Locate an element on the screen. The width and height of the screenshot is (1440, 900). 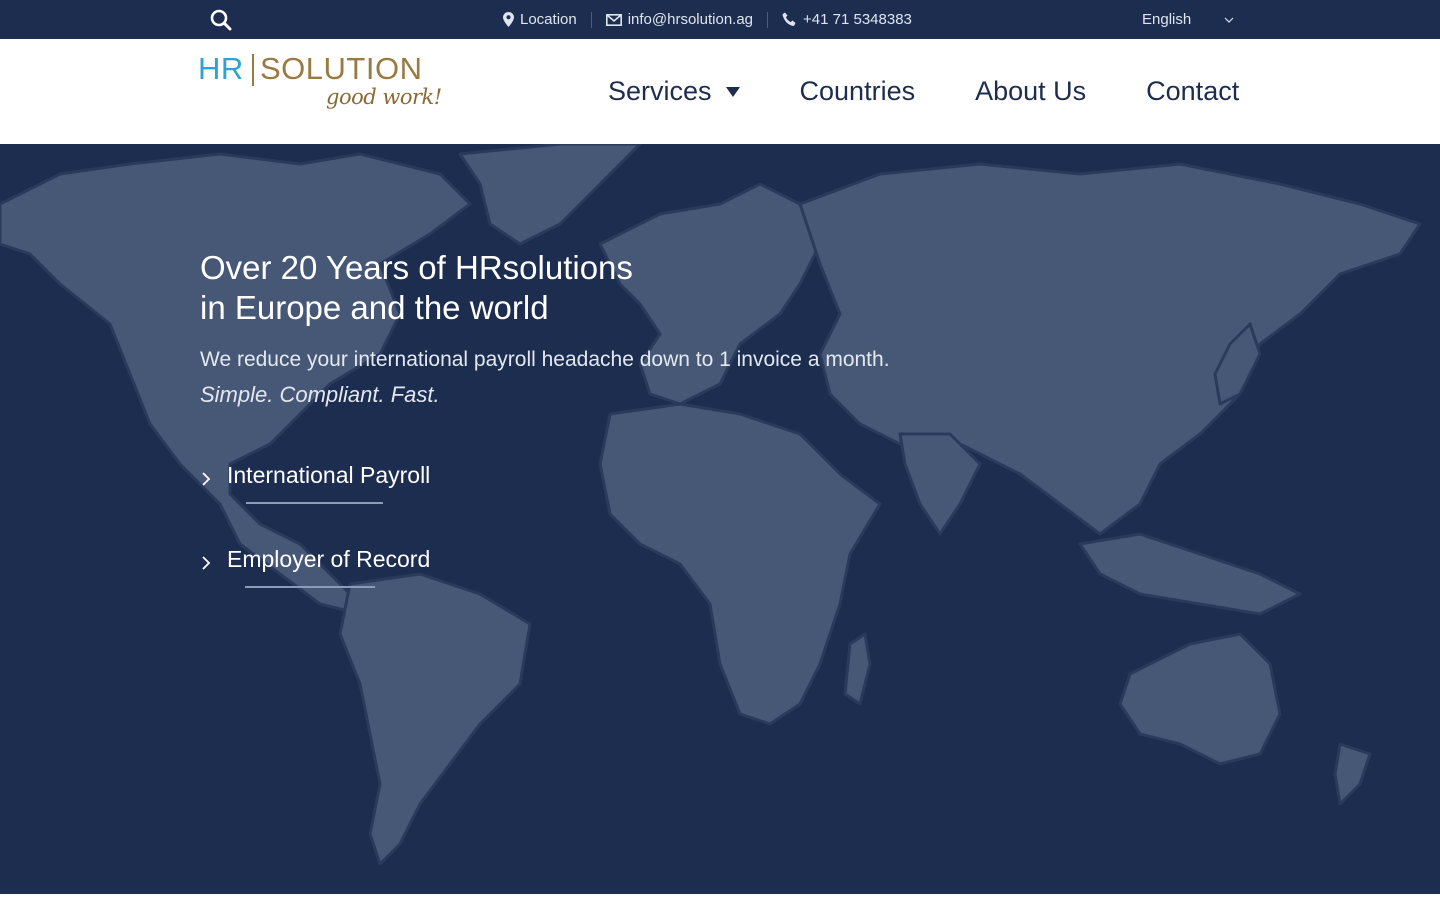
employer-of-record-link: Employer of Record is located at coordinates (400, 588).